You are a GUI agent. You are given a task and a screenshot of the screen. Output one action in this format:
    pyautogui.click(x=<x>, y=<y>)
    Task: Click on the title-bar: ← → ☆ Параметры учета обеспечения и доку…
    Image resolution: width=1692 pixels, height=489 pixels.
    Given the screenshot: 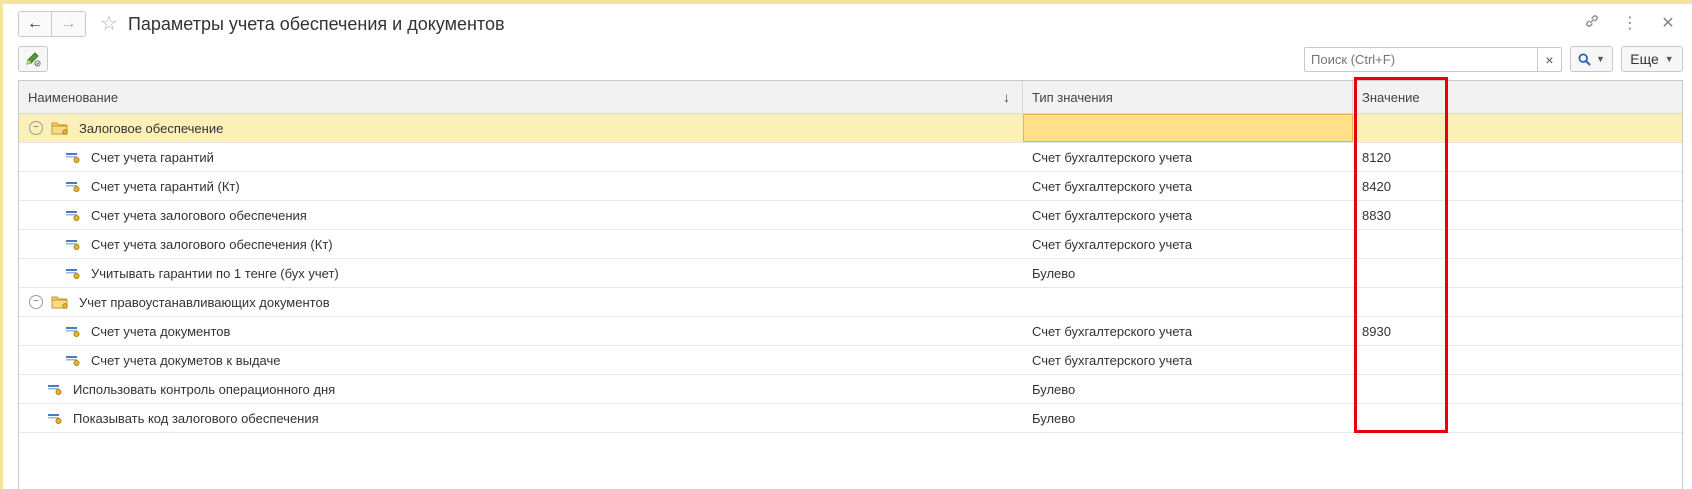 What is the action you would take?
    pyautogui.click(x=261, y=24)
    